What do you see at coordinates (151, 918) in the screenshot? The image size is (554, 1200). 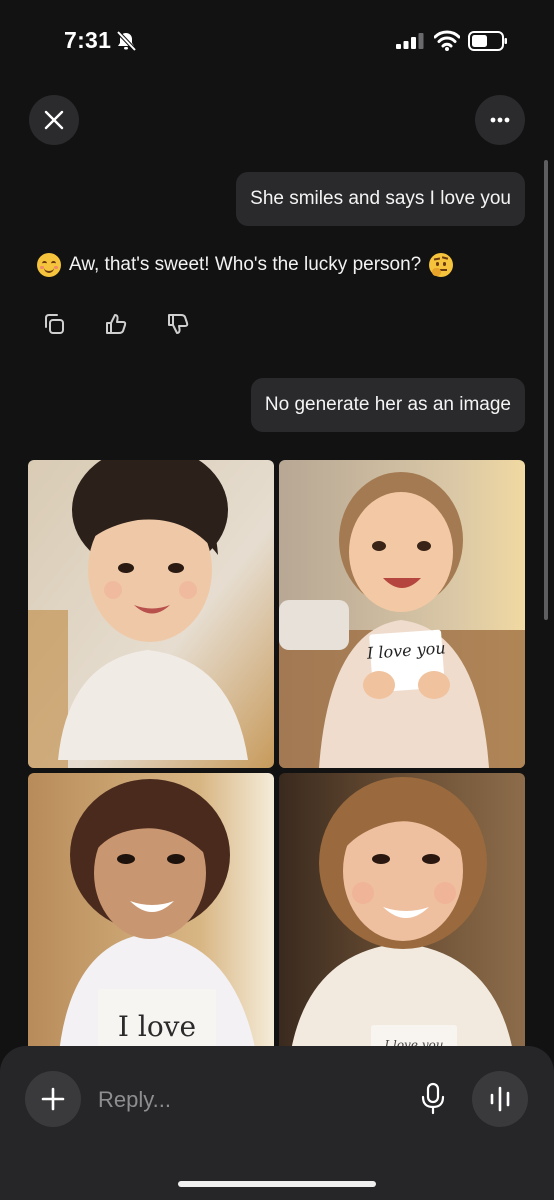 I see `generated-image: I love` at bounding box center [151, 918].